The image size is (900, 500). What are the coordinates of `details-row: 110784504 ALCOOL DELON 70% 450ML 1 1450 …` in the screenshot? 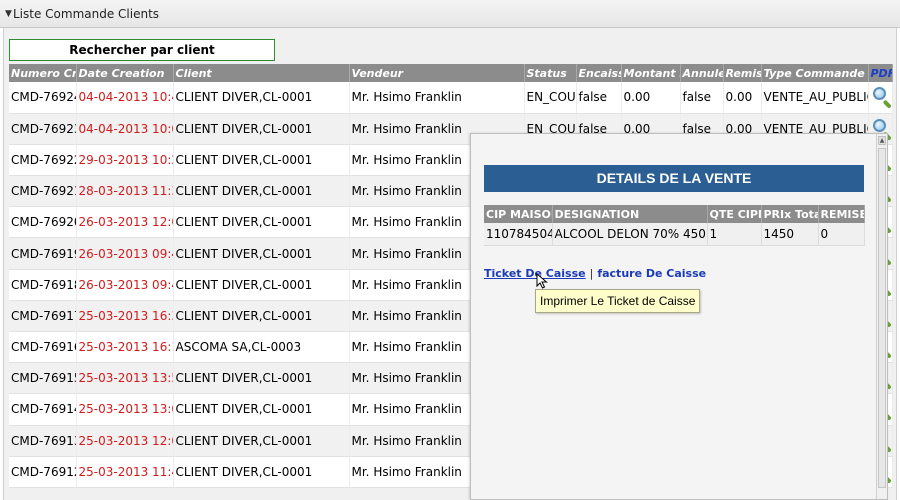 It's located at (674, 234).